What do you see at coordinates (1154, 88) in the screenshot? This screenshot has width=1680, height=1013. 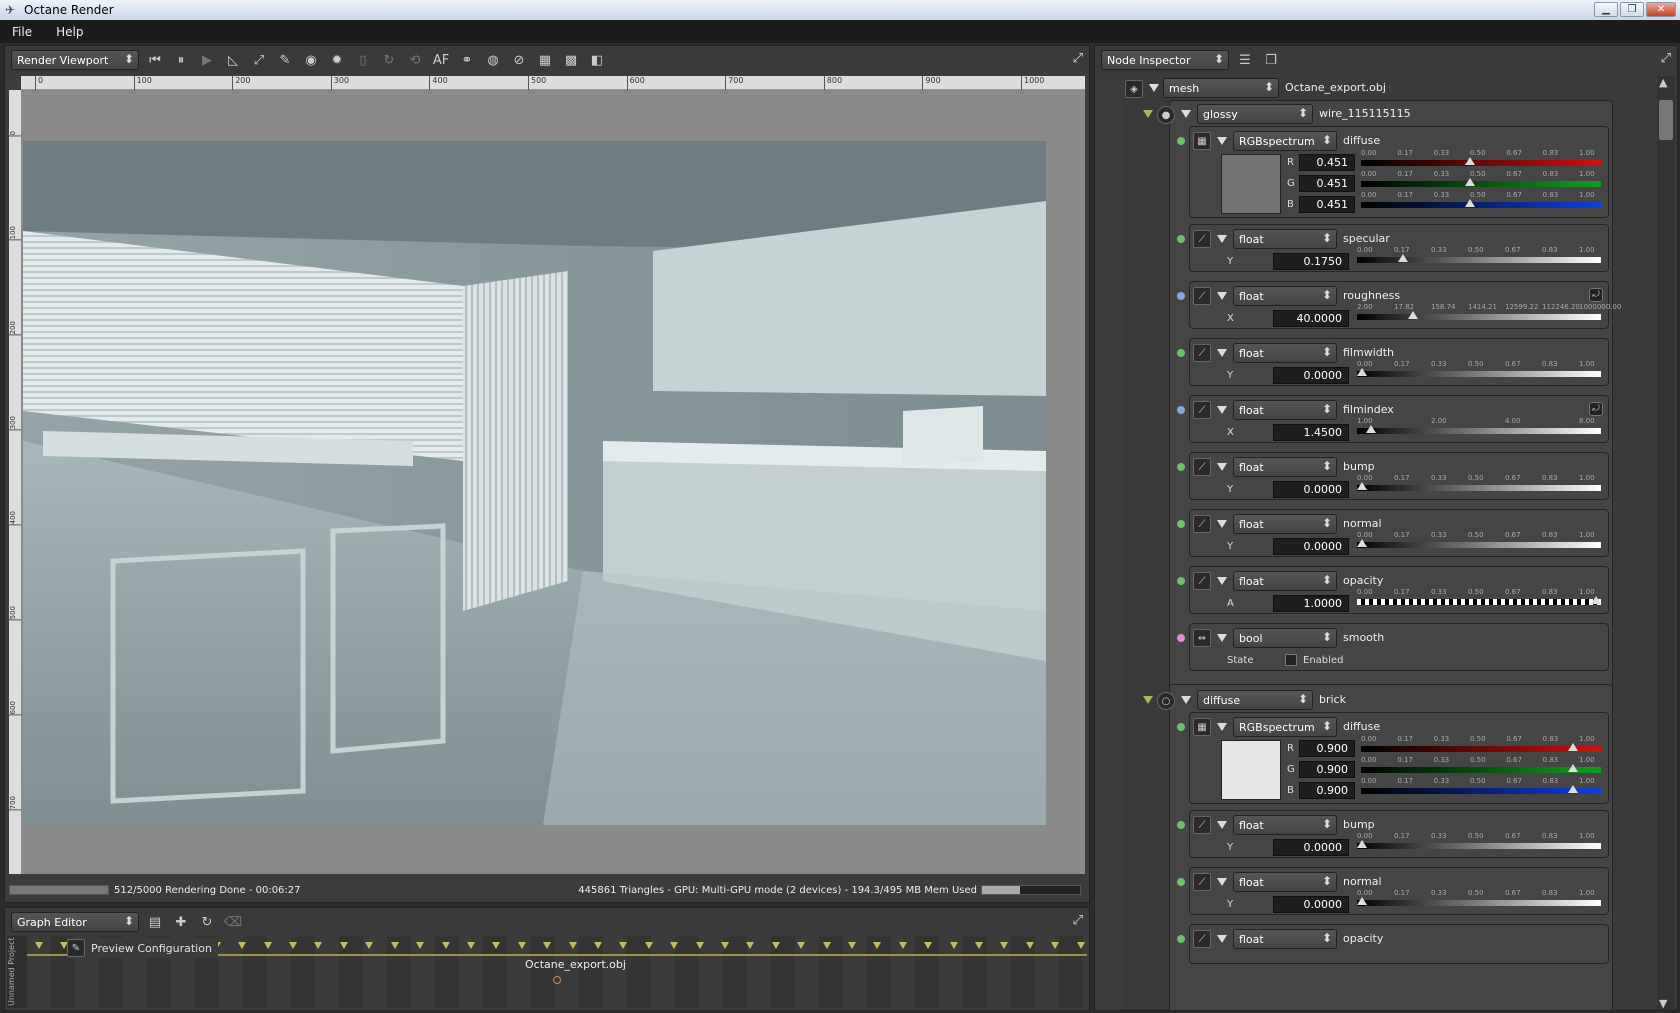 I see `mesh-expand-icon` at bounding box center [1154, 88].